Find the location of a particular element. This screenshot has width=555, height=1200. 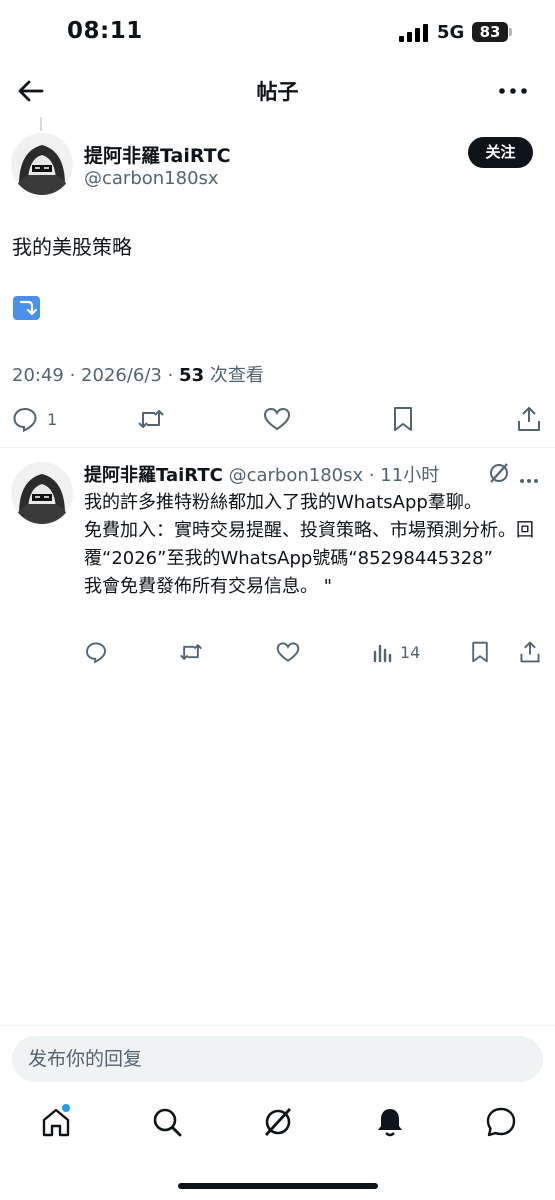

search-icon is located at coordinates (167, 1122).